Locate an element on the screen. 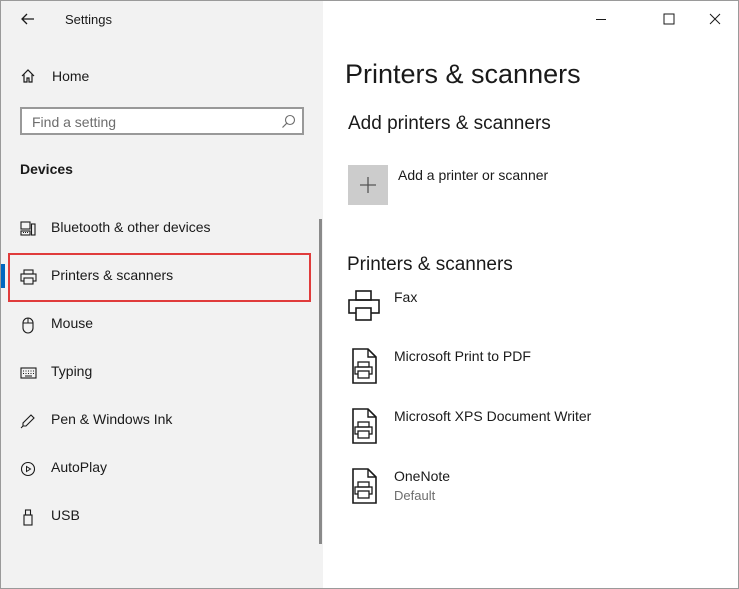 The height and width of the screenshot is (589, 739). device-name: Microsoft Print to PDF is located at coordinates (462, 356).